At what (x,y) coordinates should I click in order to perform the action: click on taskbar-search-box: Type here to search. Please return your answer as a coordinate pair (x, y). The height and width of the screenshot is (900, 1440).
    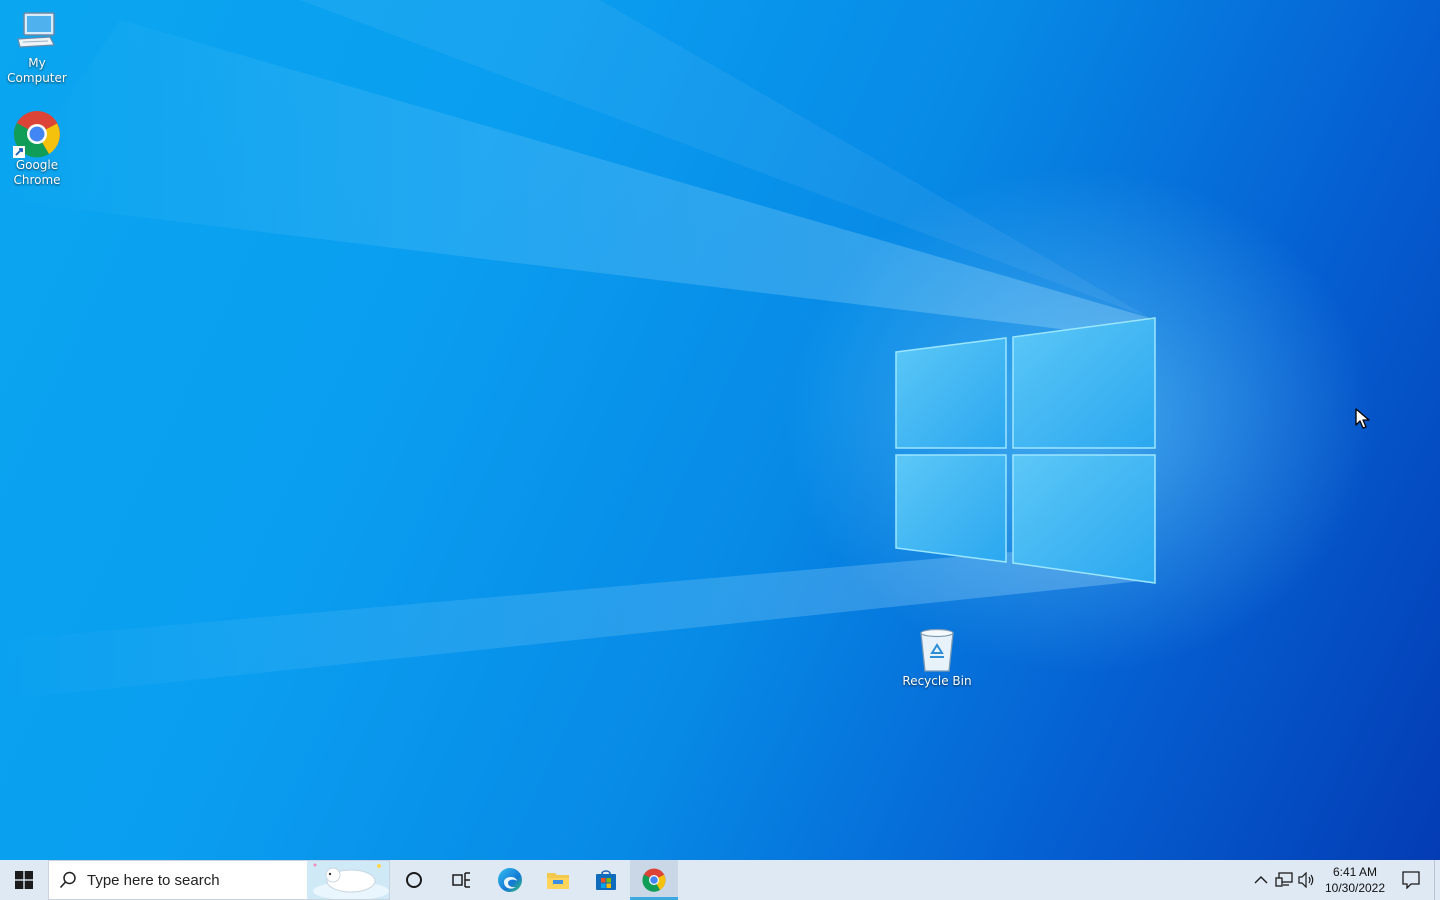
    Looking at the image, I should click on (219, 880).